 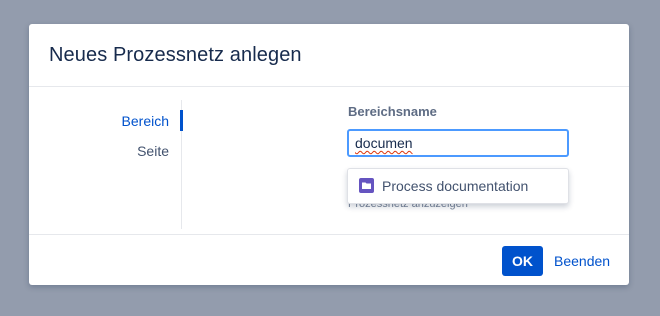 I want to click on space-name-label: Bereichsname, so click(x=392, y=111).